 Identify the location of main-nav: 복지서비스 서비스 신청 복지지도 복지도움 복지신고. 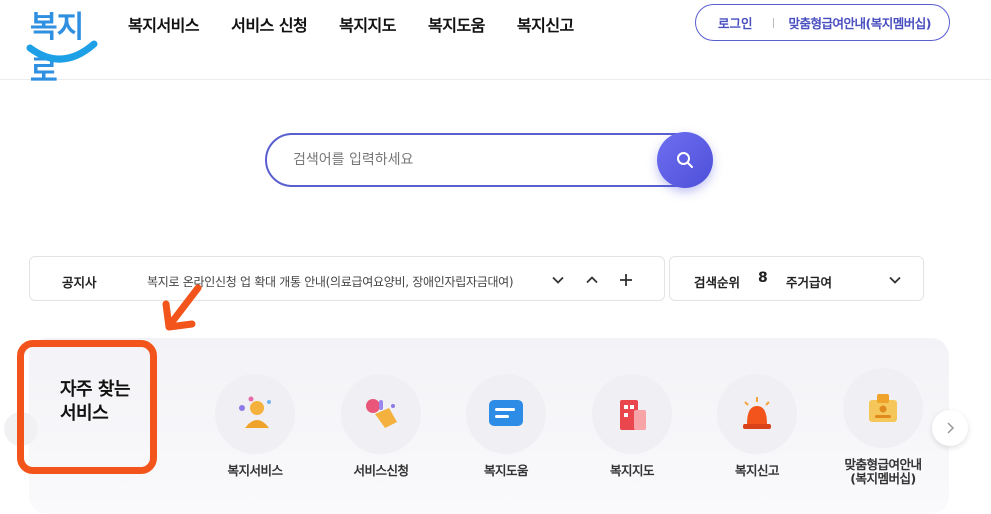
(367, 24).